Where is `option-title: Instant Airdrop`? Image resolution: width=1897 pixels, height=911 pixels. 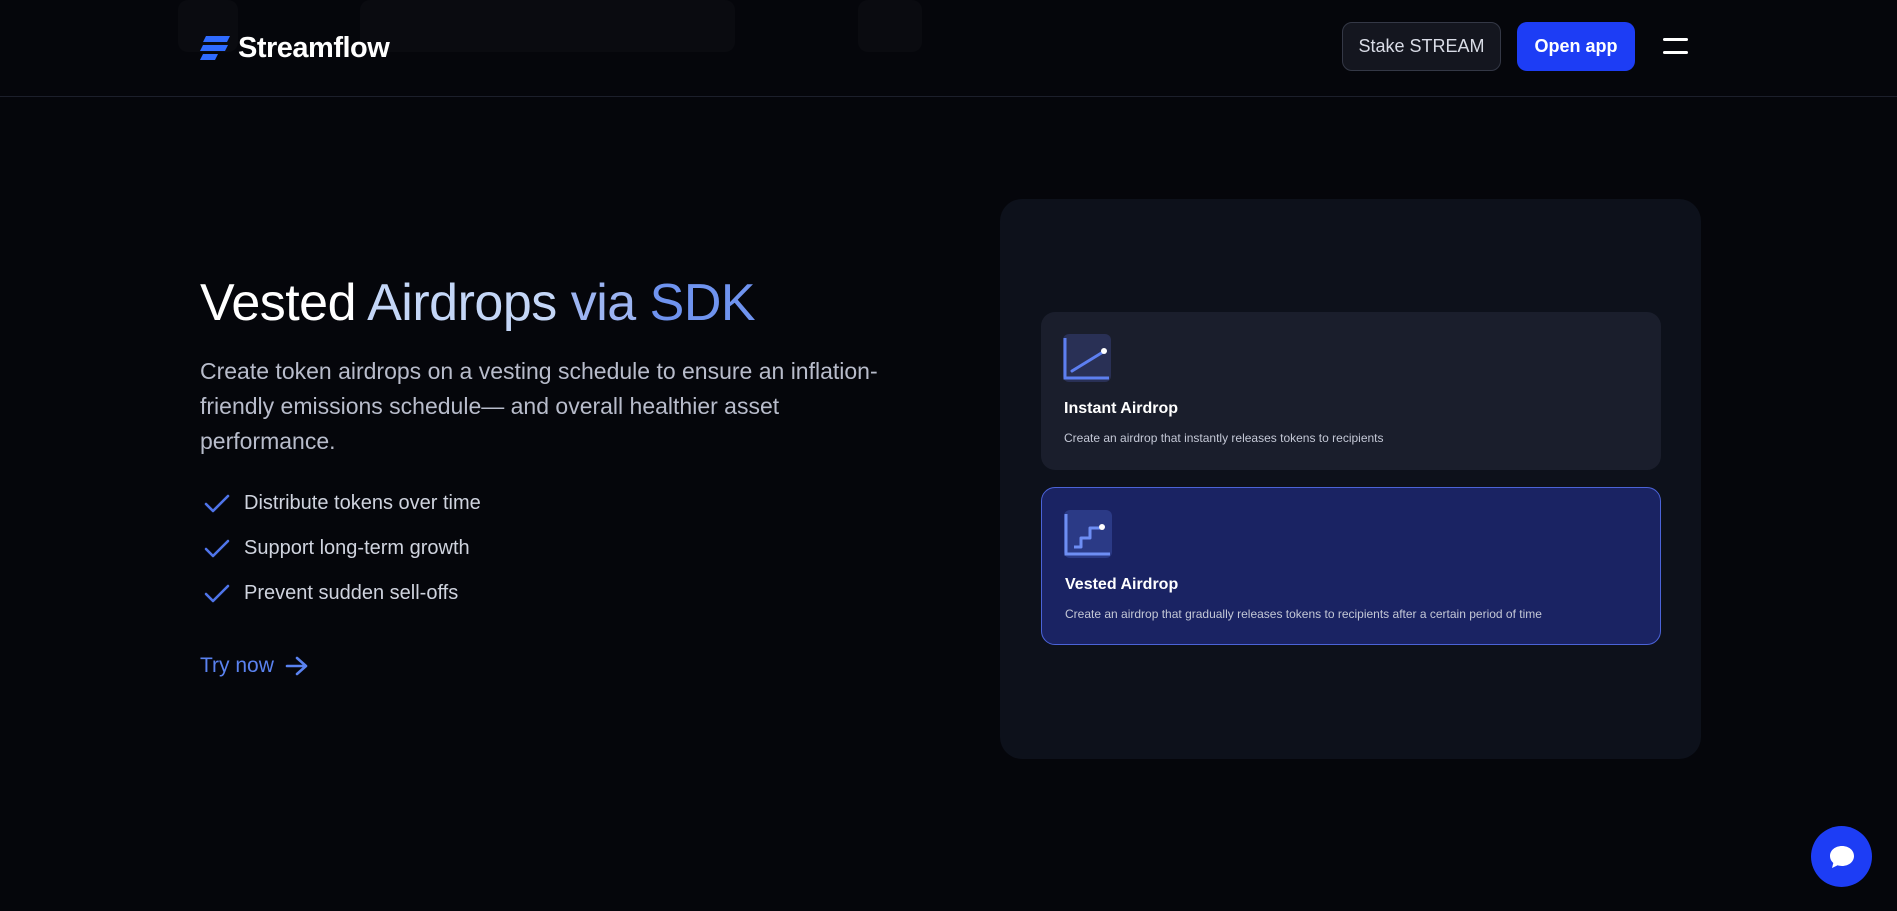
option-title: Instant Airdrop is located at coordinates (1121, 408).